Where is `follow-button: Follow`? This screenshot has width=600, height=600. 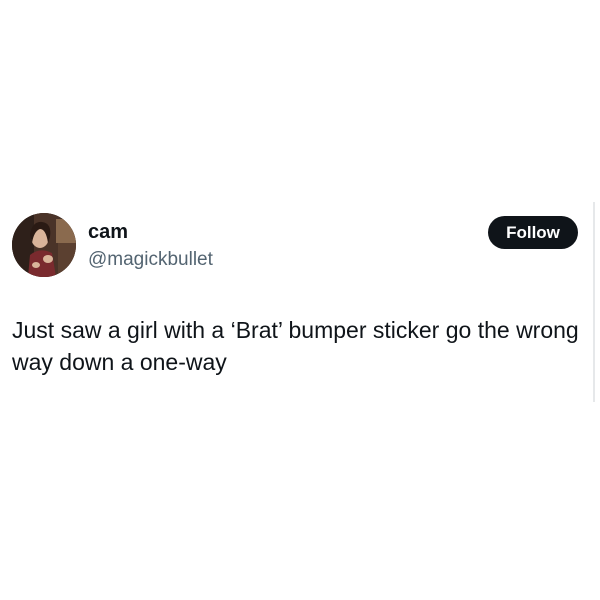
follow-button: Follow is located at coordinates (533, 232).